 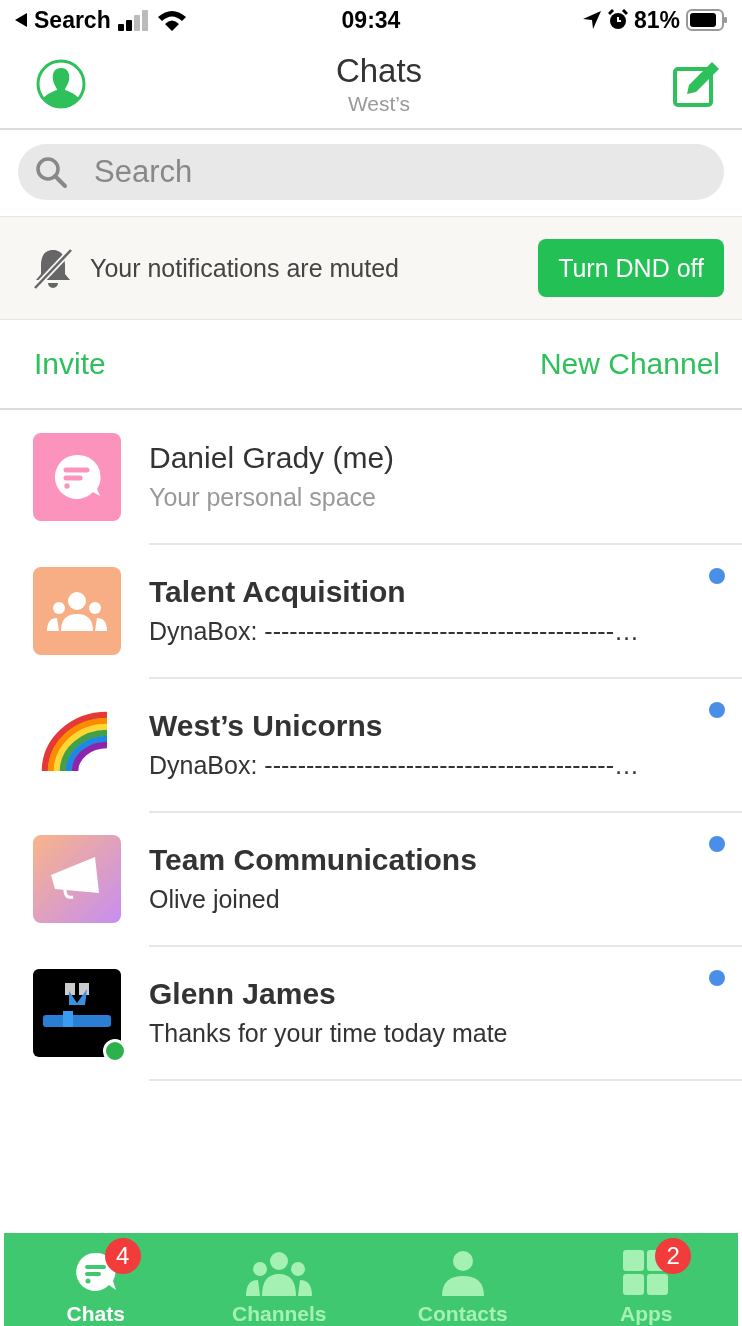 What do you see at coordinates (371, 1013) in the screenshot?
I see `chat-item: Glenn James Thanks for your time today mate` at bounding box center [371, 1013].